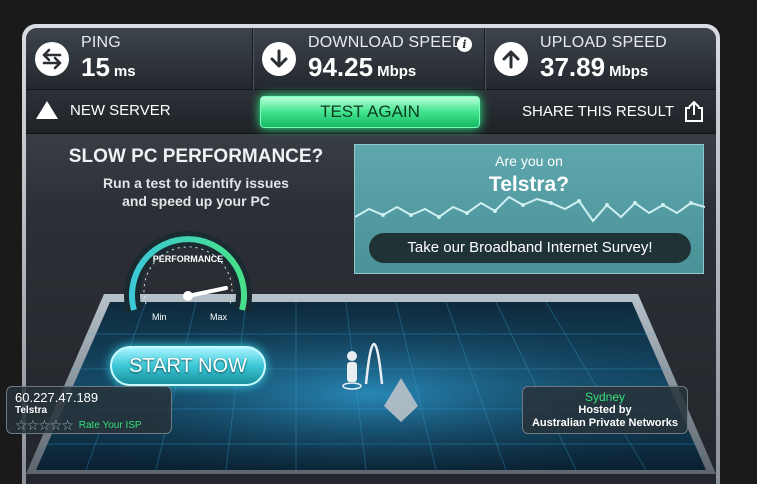  I want to click on info-icon: i, so click(464, 44).